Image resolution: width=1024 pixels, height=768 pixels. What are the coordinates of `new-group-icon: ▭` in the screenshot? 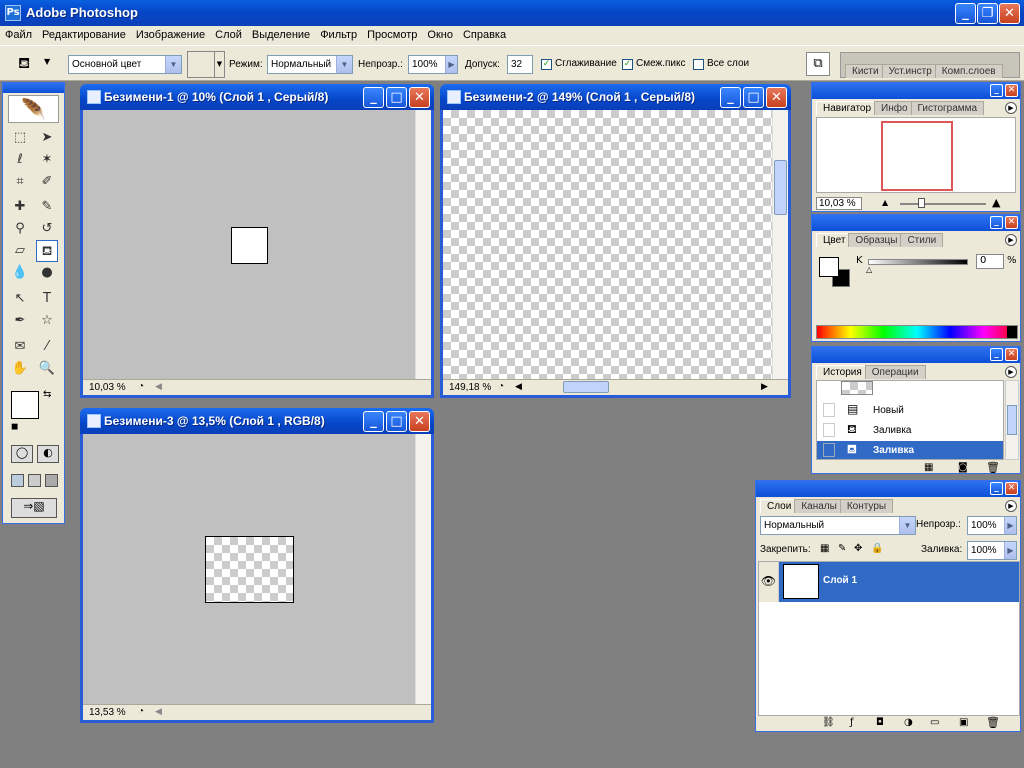 It's located at (934, 722).